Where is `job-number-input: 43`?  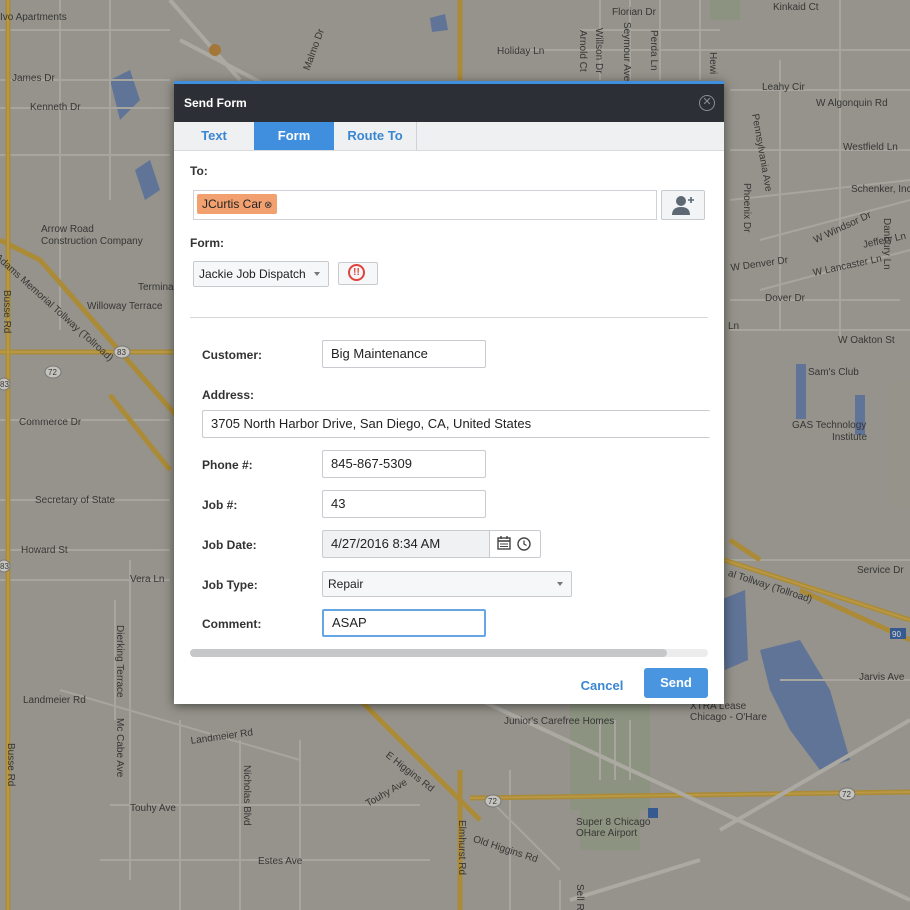 job-number-input: 43 is located at coordinates (404, 504).